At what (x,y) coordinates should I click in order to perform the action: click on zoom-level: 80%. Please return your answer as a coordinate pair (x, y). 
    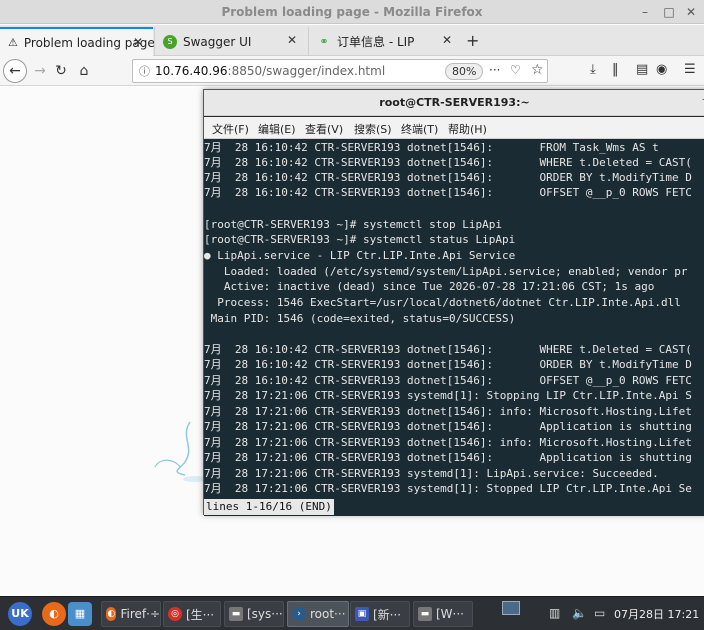
    Looking at the image, I should click on (464, 71).